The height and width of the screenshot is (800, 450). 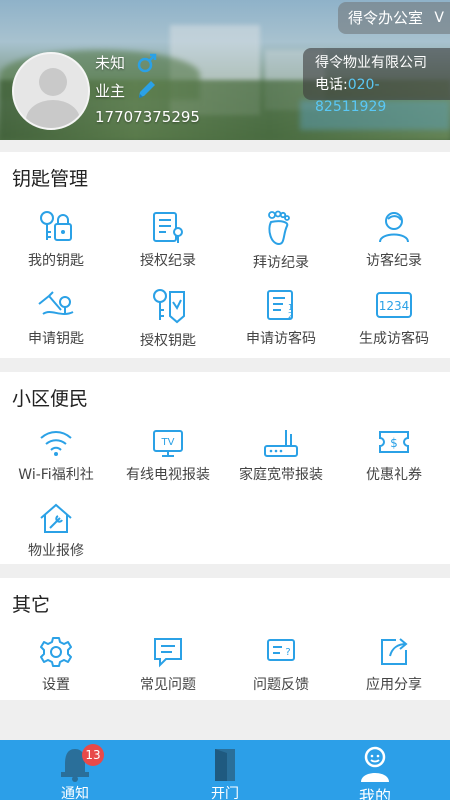 I want to click on user-name: 未知, so click(x=110, y=63).